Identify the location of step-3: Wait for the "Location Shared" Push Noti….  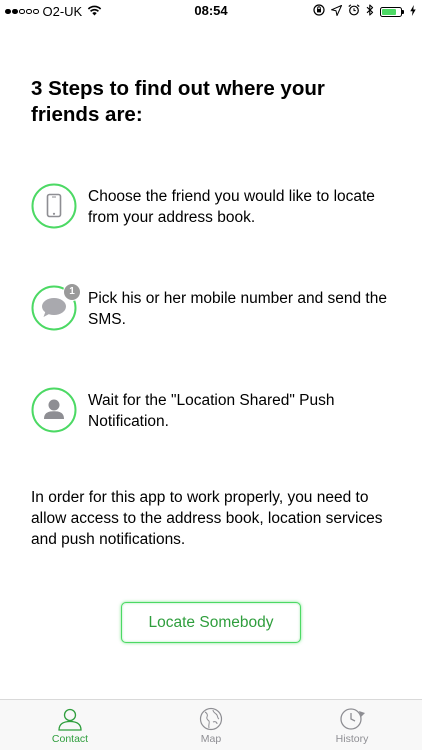
(216, 410).